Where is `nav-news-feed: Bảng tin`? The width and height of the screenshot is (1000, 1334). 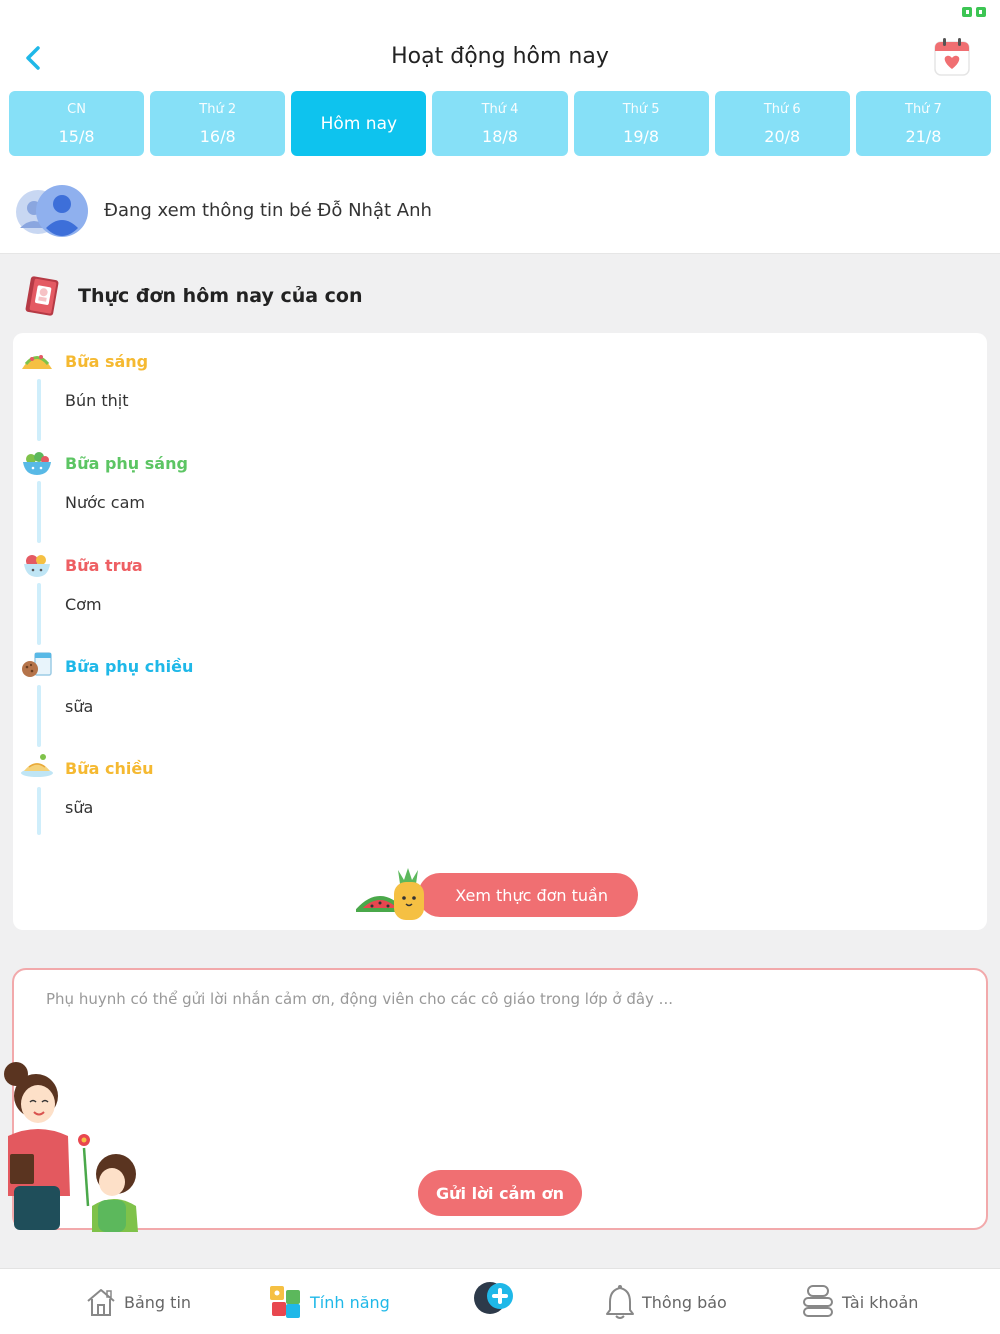 nav-news-feed: Bảng tin is located at coordinates (137, 1302).